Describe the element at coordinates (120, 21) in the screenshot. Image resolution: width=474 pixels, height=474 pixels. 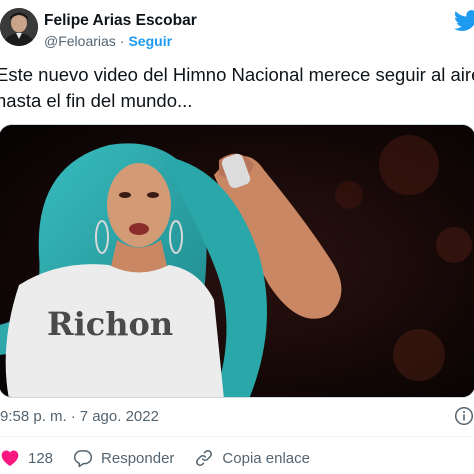
I see `author-name: Felipe Arias Escobar` at that location.